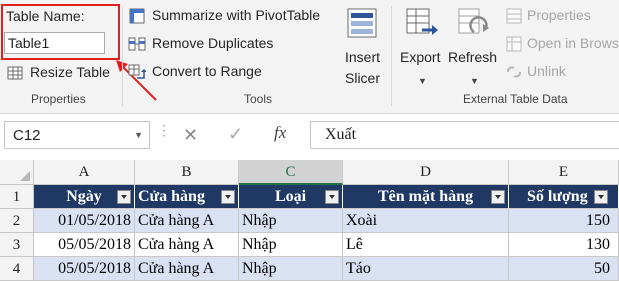  I want to click on summarize-pivot-button: Summarize with PivotTable, so click(232, 16).